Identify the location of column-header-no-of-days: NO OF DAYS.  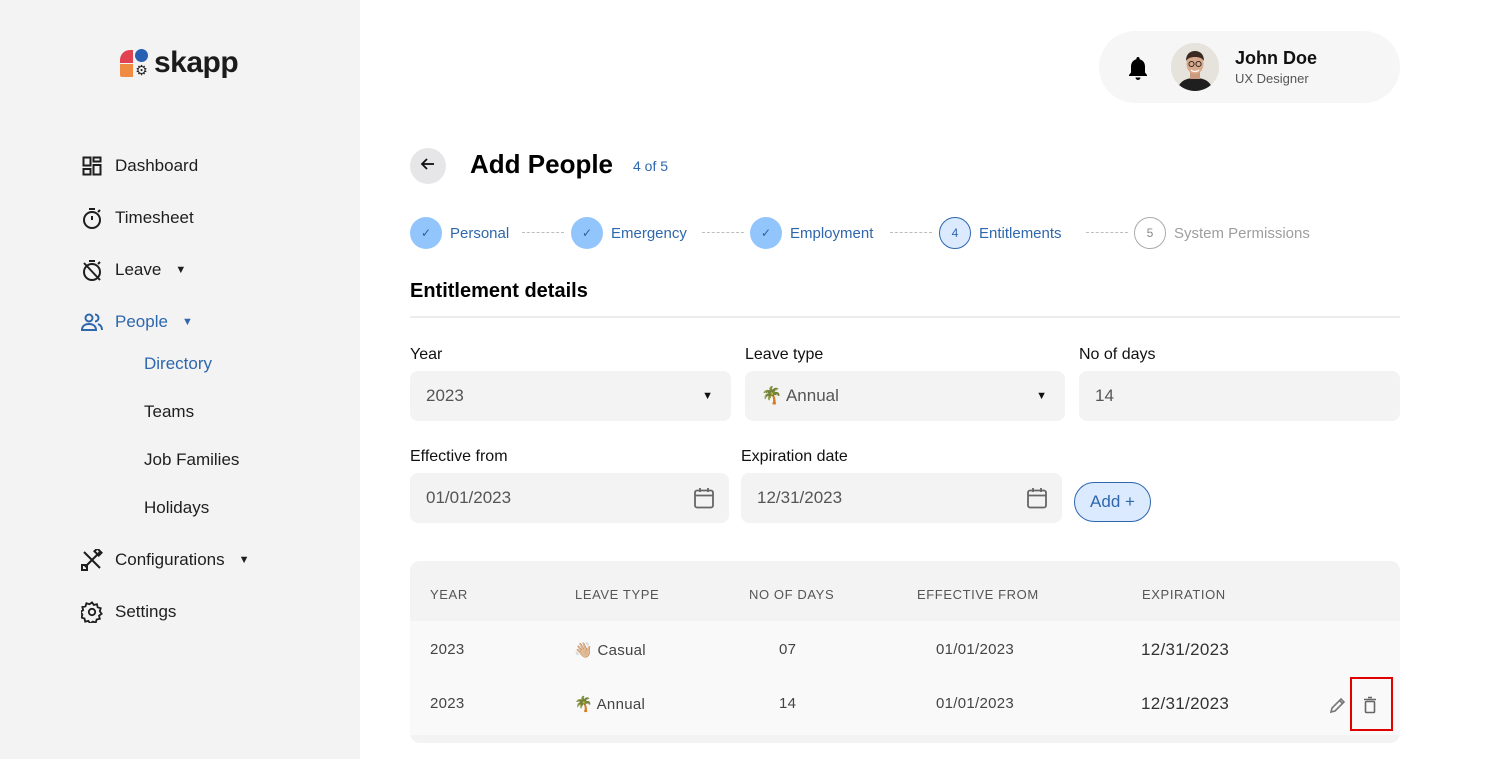
(792, 594).